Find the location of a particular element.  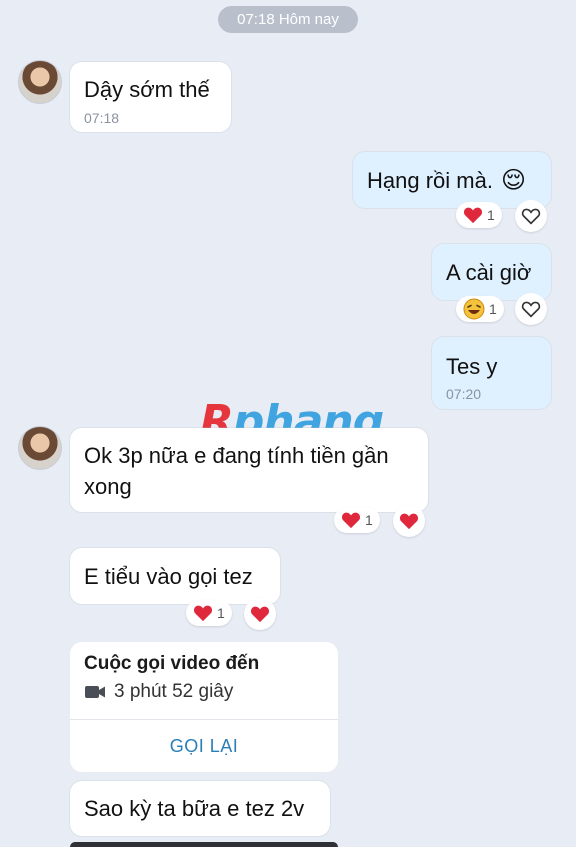

message-text: E tiểu vào gọi tez is located at coordinates (168, 576).